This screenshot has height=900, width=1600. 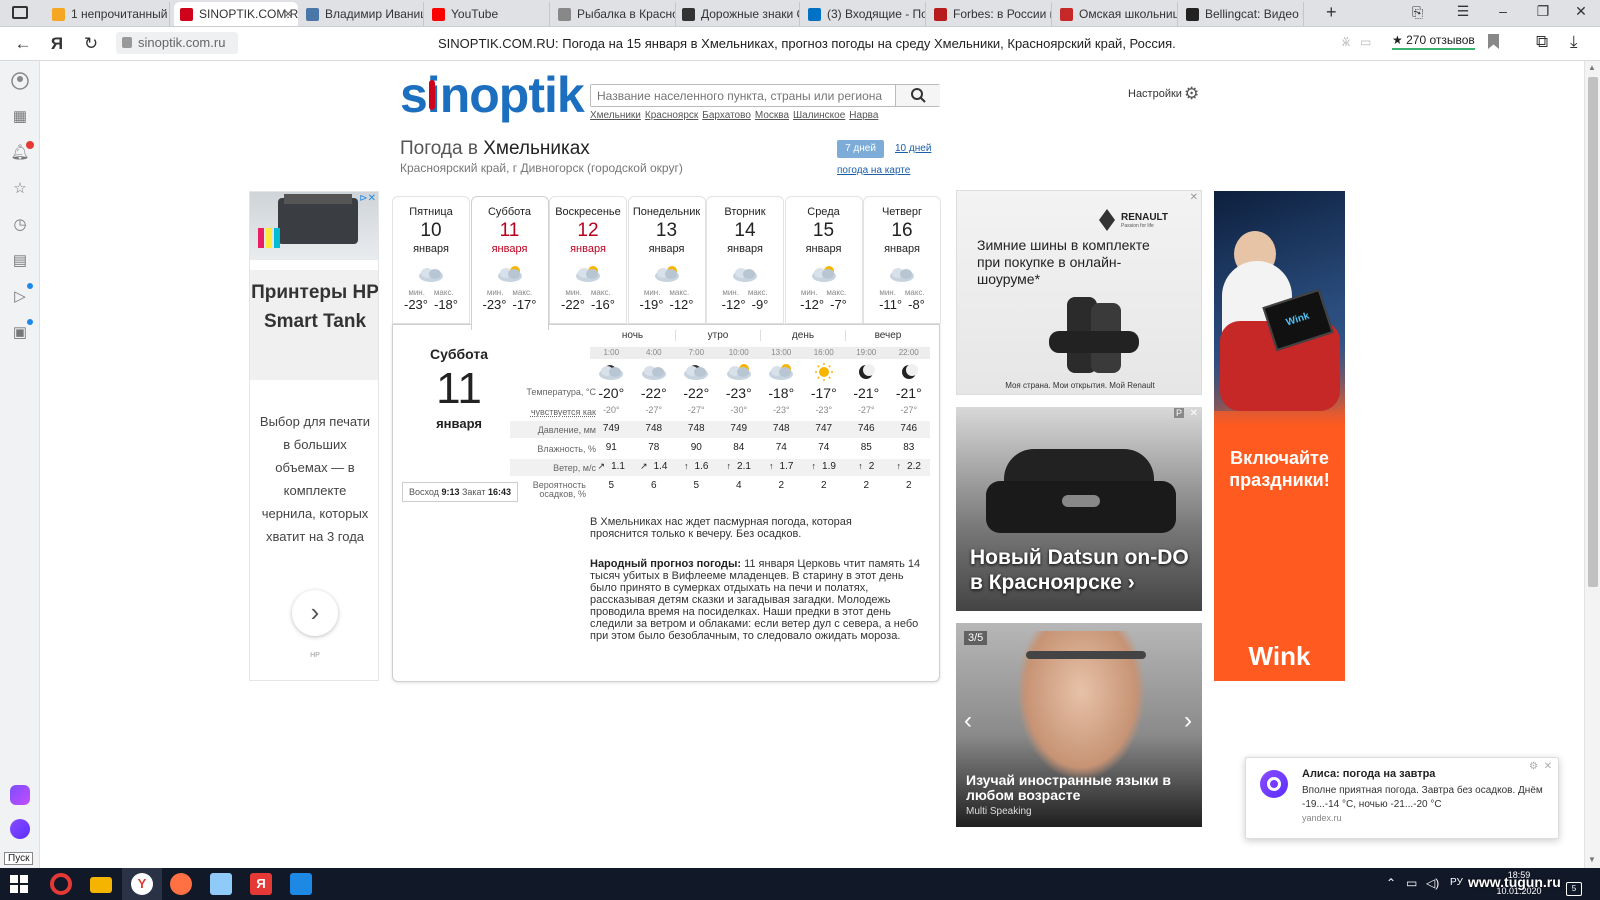 I want to click on search-button, so click(x=917, y=95).